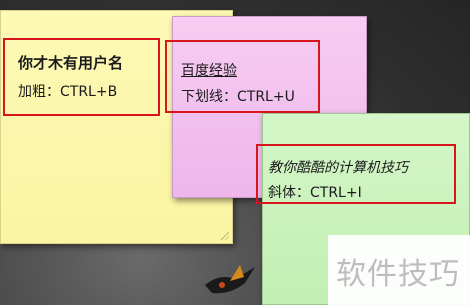  Describe the element at coordinates (242, 76) in the screenshot. I see `highlight-box-underline` at that location.